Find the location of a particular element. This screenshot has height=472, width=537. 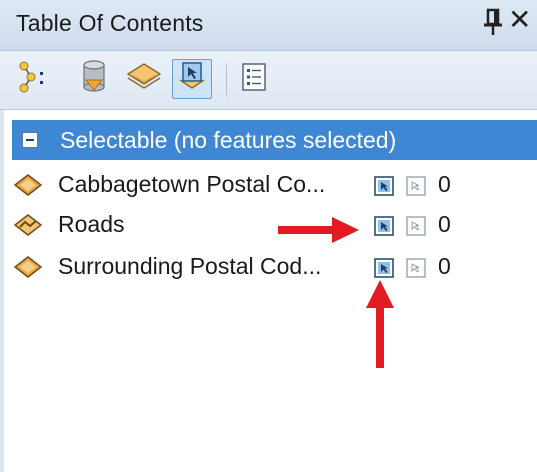

layers-tree-icon is located at coordinates (38, 79).